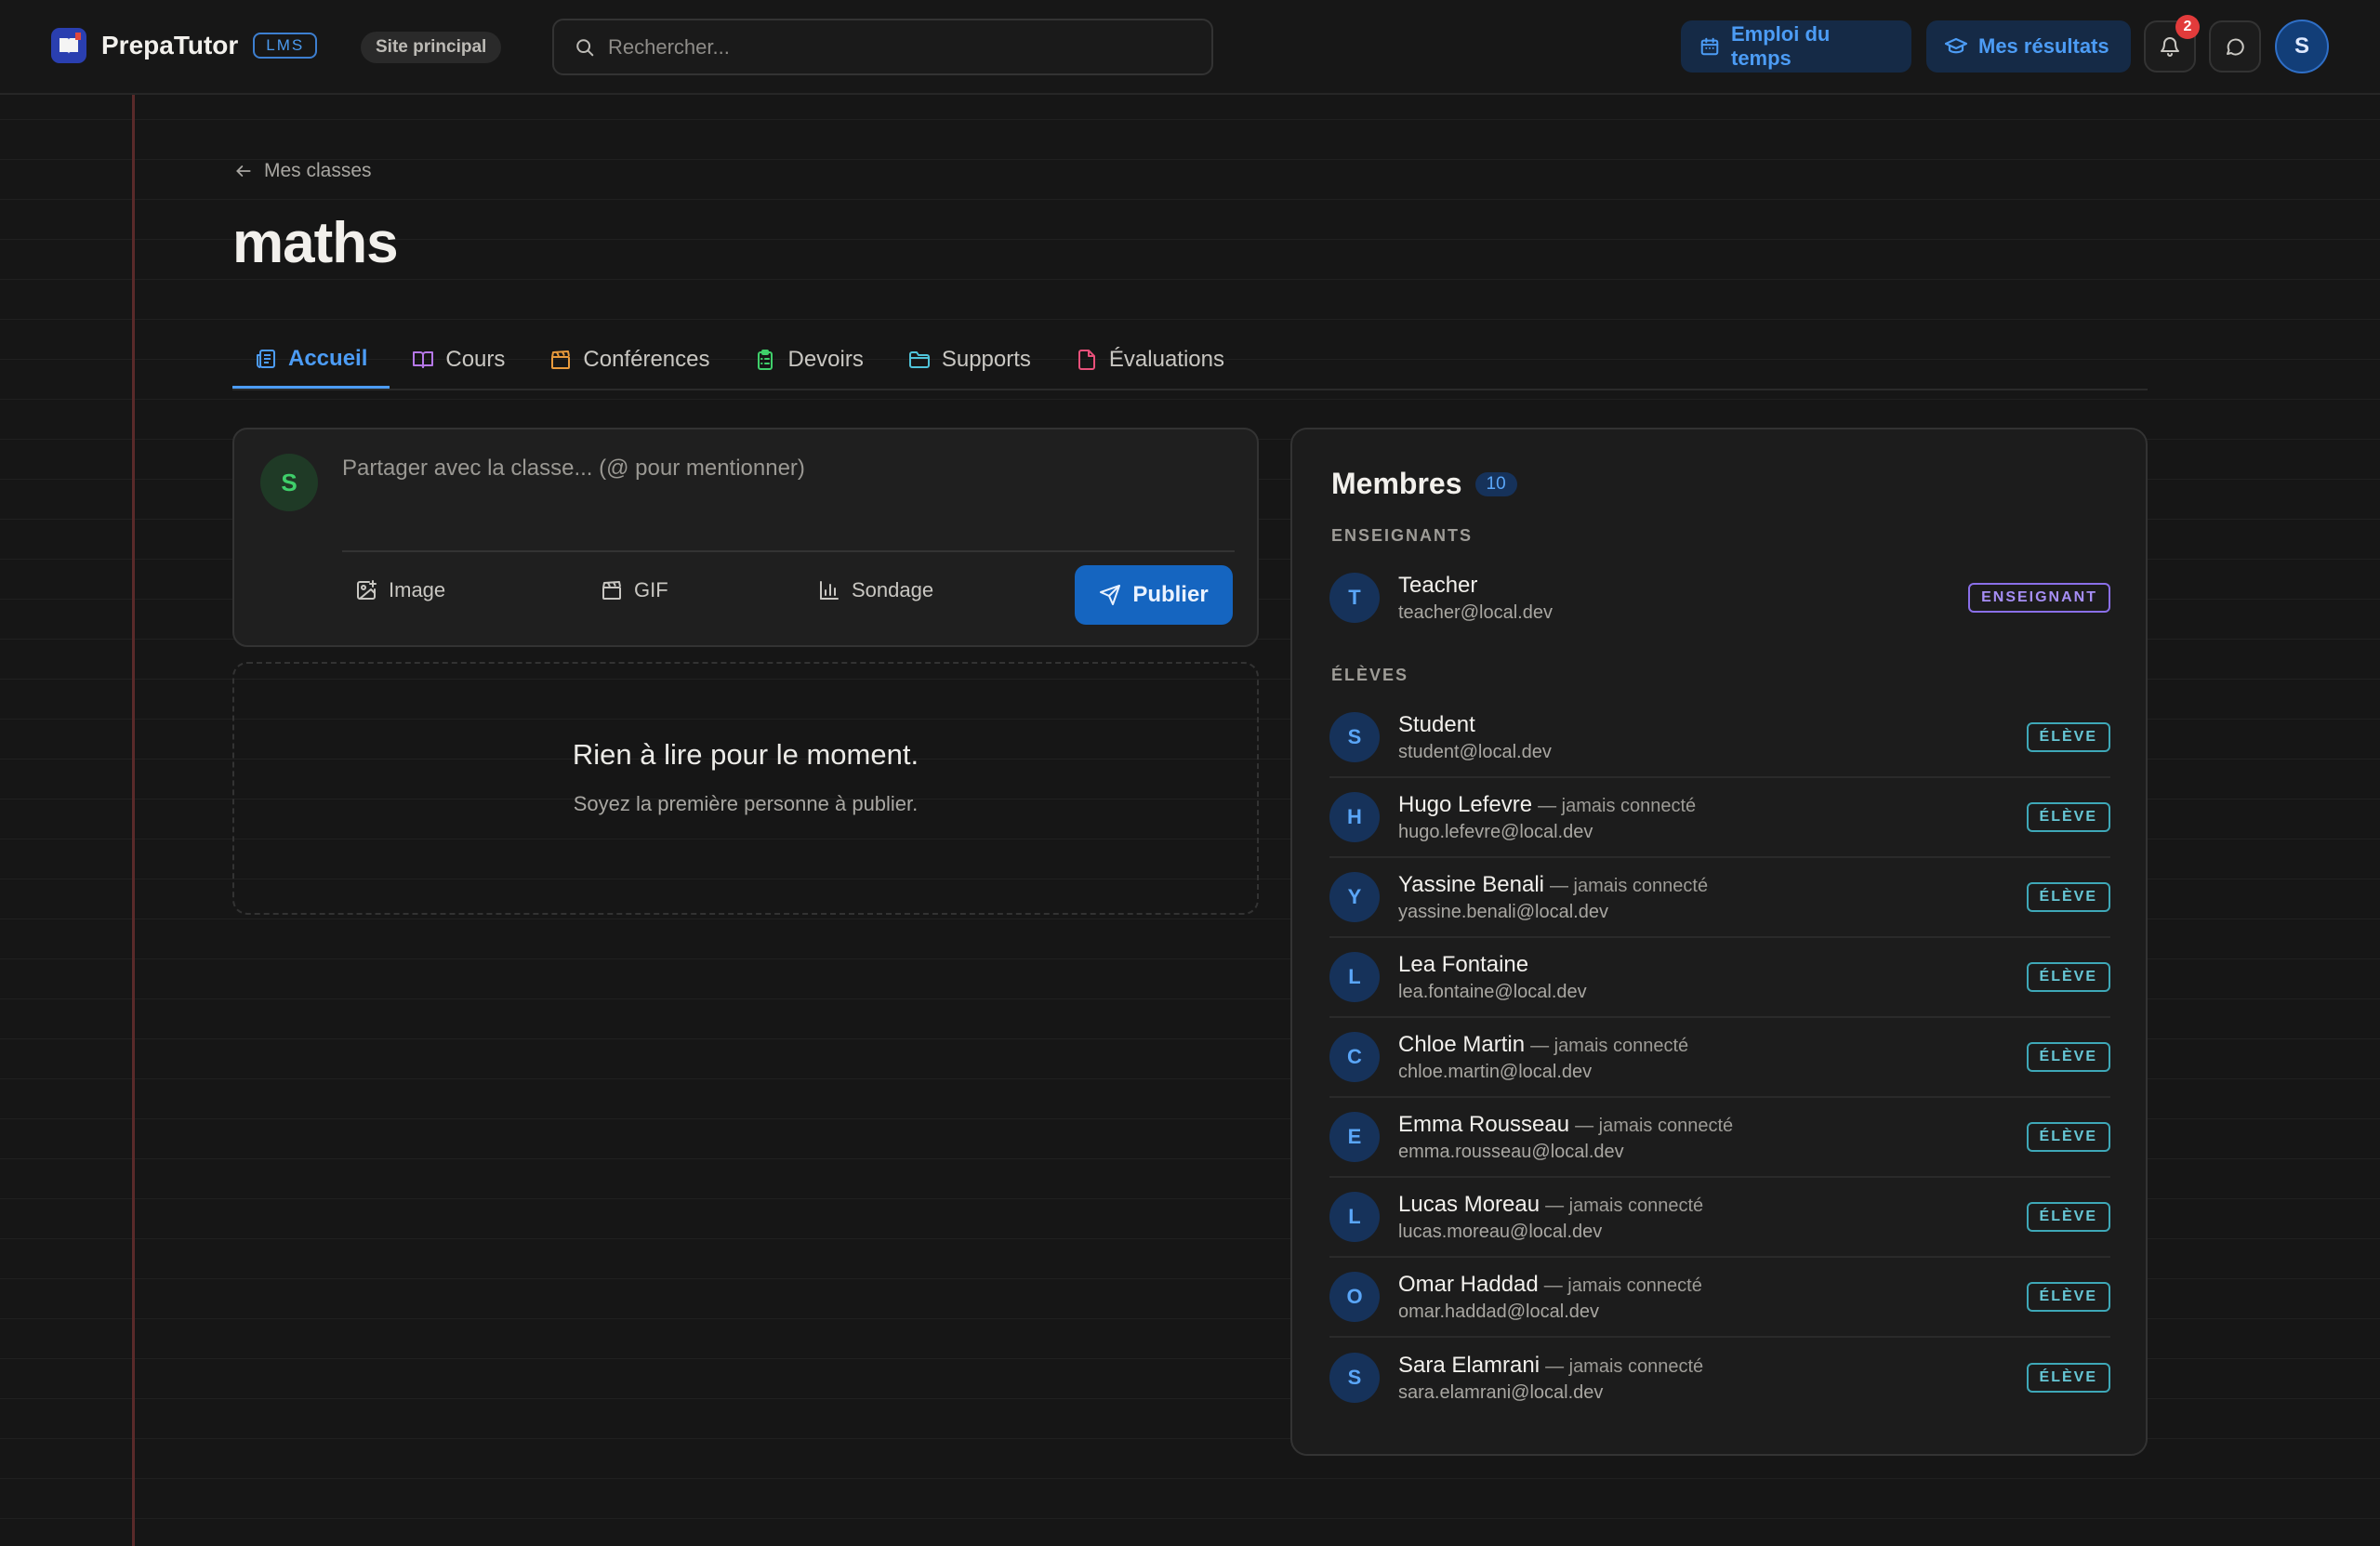 The image size is (2380, 1546). I want to click on search-bar, so click(882, 47).